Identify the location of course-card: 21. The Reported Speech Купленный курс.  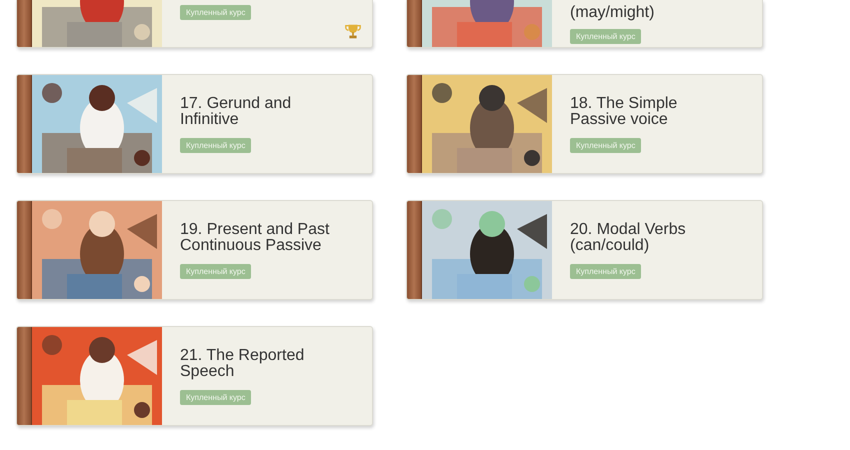
(194, 376).